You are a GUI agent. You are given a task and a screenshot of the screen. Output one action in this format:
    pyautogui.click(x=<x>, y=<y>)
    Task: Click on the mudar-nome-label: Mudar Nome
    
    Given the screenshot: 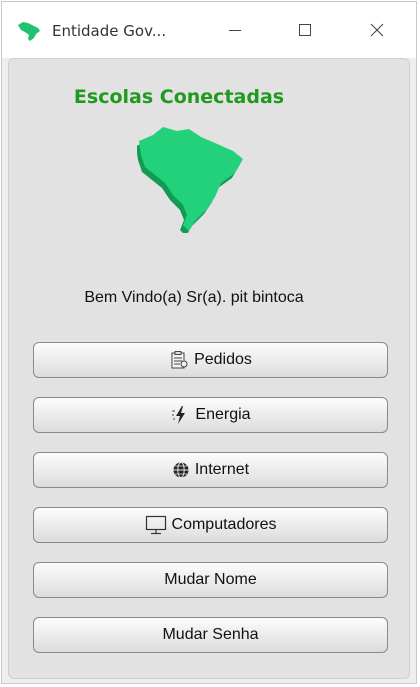 What is the action you would take?
    pyautogui.click(x=210, y=579)
    